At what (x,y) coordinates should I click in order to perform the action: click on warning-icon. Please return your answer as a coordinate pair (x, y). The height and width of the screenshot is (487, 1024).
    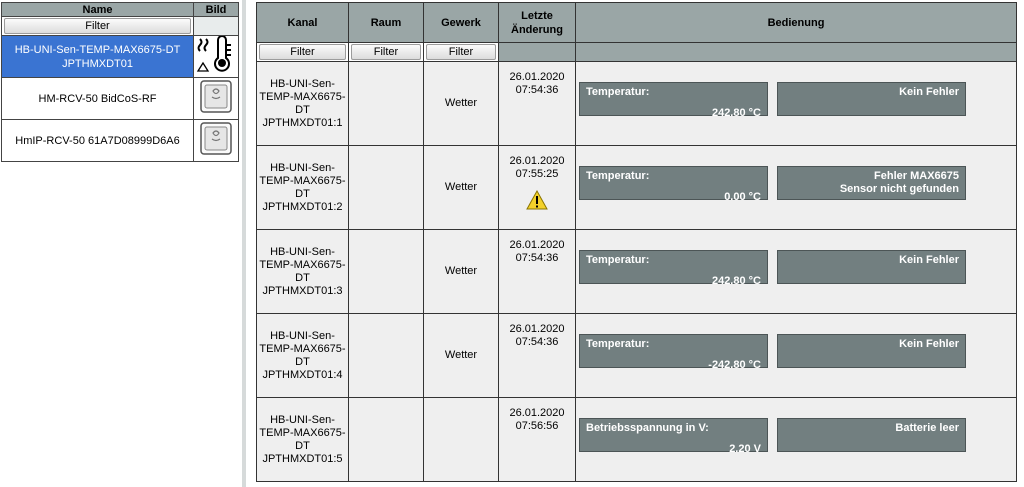
    Looking at the image, I should click on (537, 200).